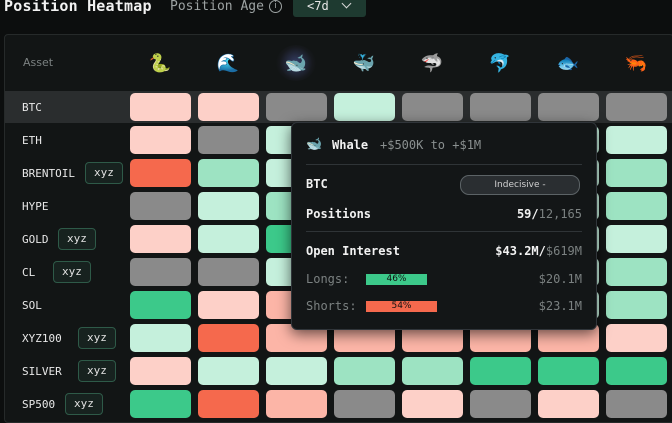 The height and width of the screenshot is (423, 672). I want to click on open-interest-total: $619M, so click(563, 251).